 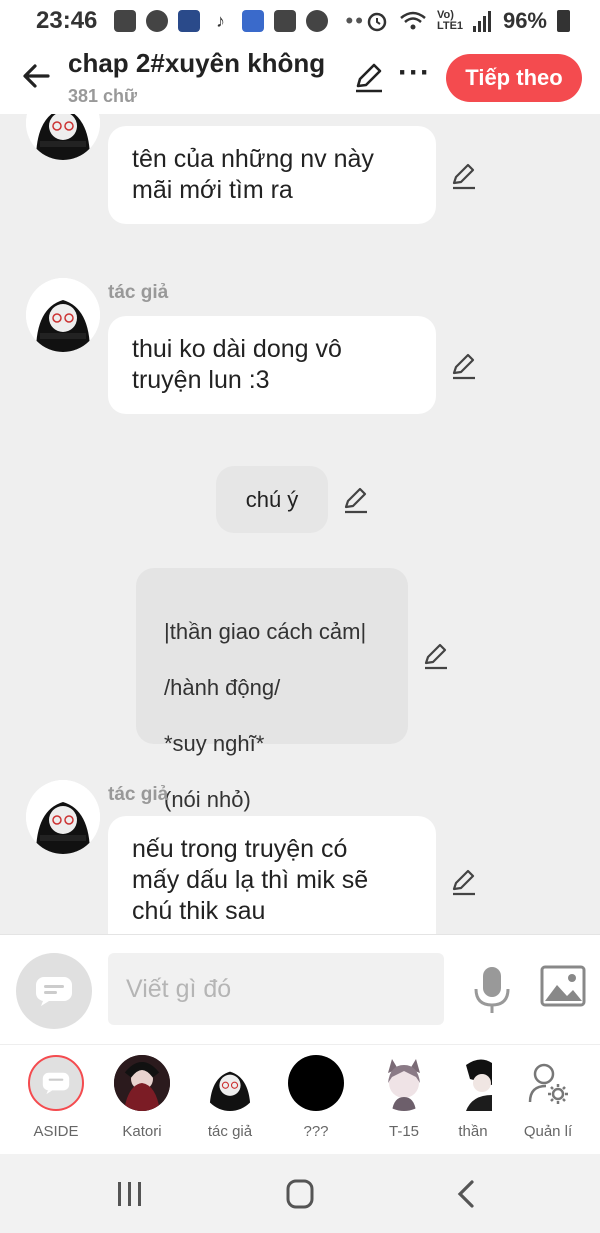 I want to click on message-bubble: thui ko dài dong vô truyện lun :3, so click(x=272, y=365).